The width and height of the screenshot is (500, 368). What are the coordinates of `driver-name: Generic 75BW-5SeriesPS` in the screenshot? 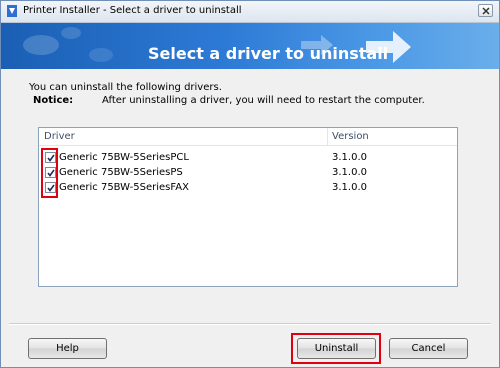 It's located at (121, 172).